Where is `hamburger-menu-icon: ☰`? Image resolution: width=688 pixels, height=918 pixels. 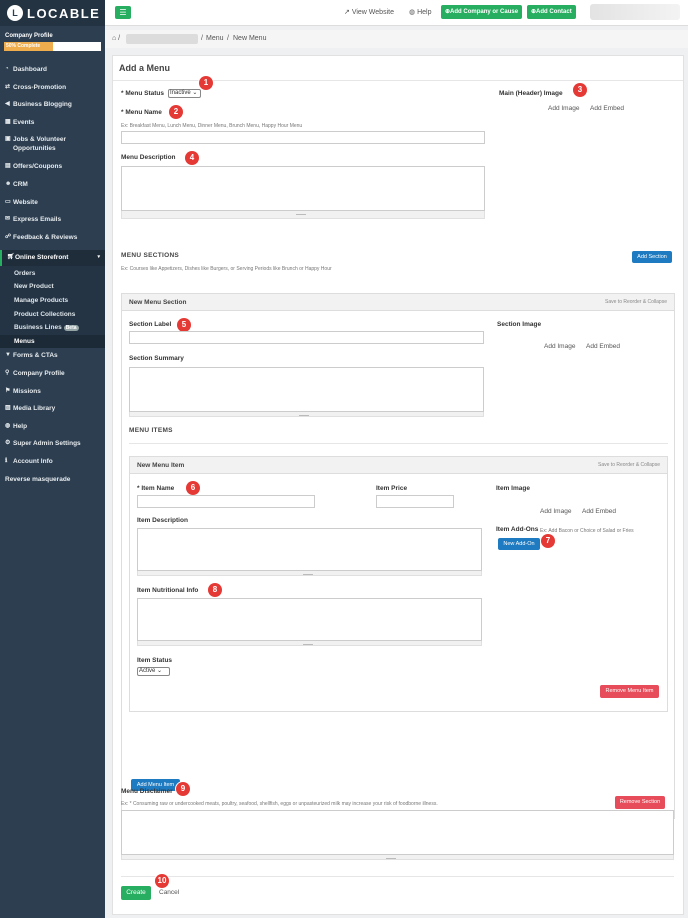
hamburger-menu-icon: ☰ is located at coordinates (123, 12).